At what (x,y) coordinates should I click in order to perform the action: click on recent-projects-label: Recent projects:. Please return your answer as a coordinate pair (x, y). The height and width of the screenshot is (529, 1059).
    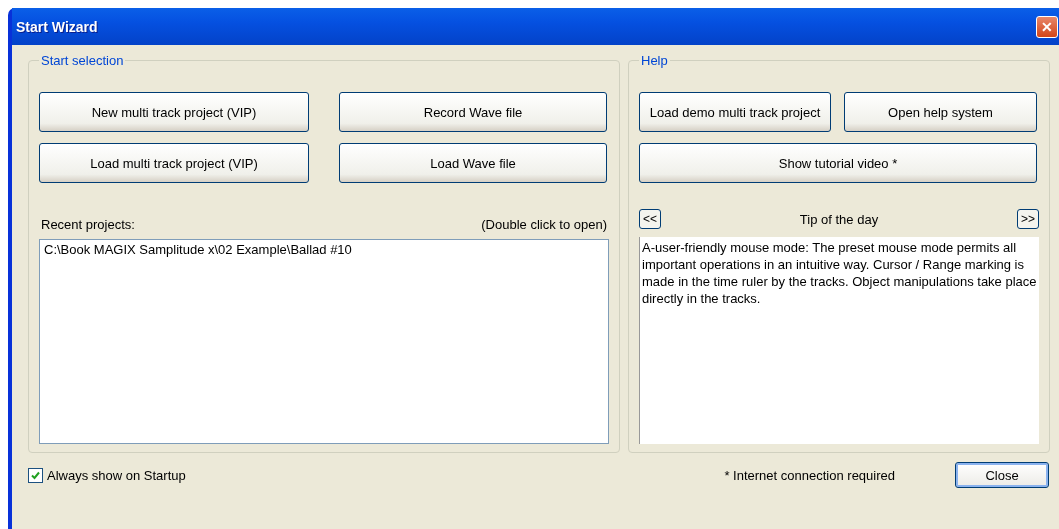
    Looking at the image, I should click on (88, 224).